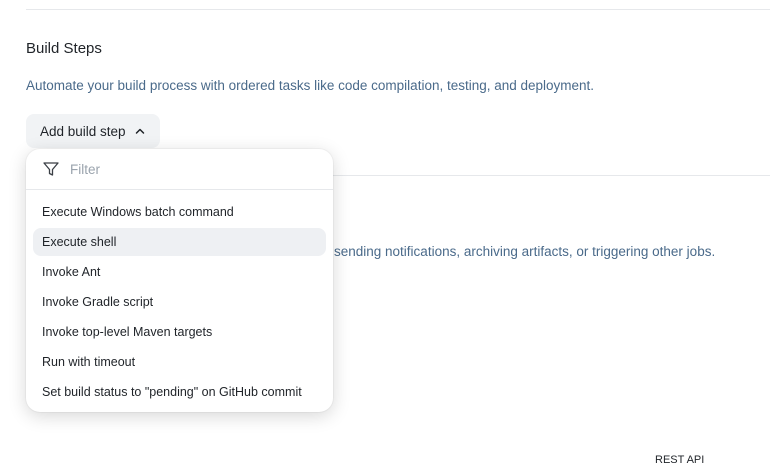 This screenshot has width=770, height=466. I want to click on section-divider-top, so click(398, 9).